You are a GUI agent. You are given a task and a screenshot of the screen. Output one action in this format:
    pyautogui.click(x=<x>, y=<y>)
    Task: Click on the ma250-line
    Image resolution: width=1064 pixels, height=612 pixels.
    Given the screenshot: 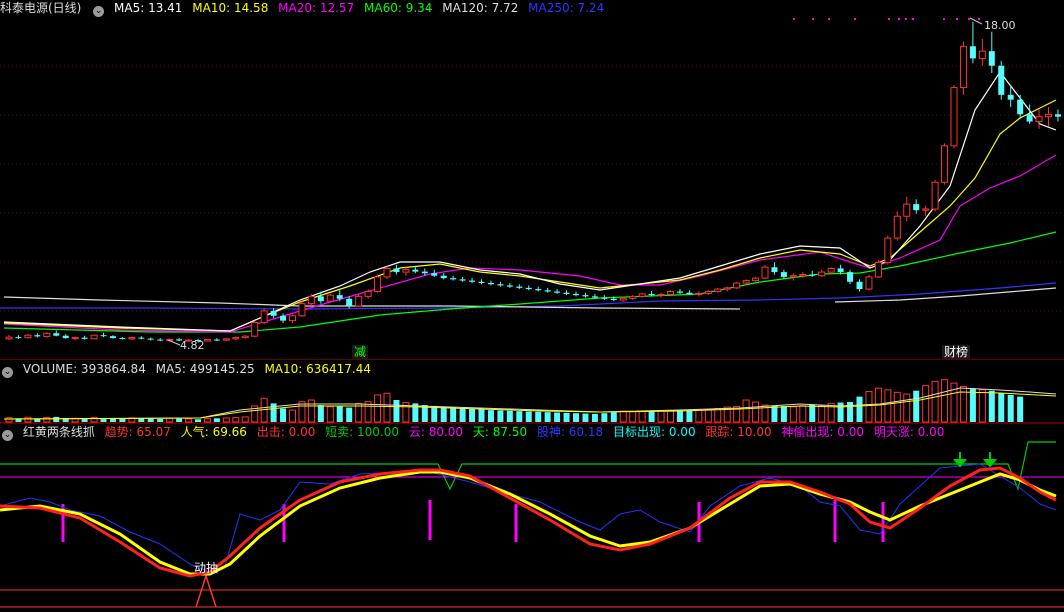 What is the action you would take?
    pyautogui.click(x=528, y=296)
    